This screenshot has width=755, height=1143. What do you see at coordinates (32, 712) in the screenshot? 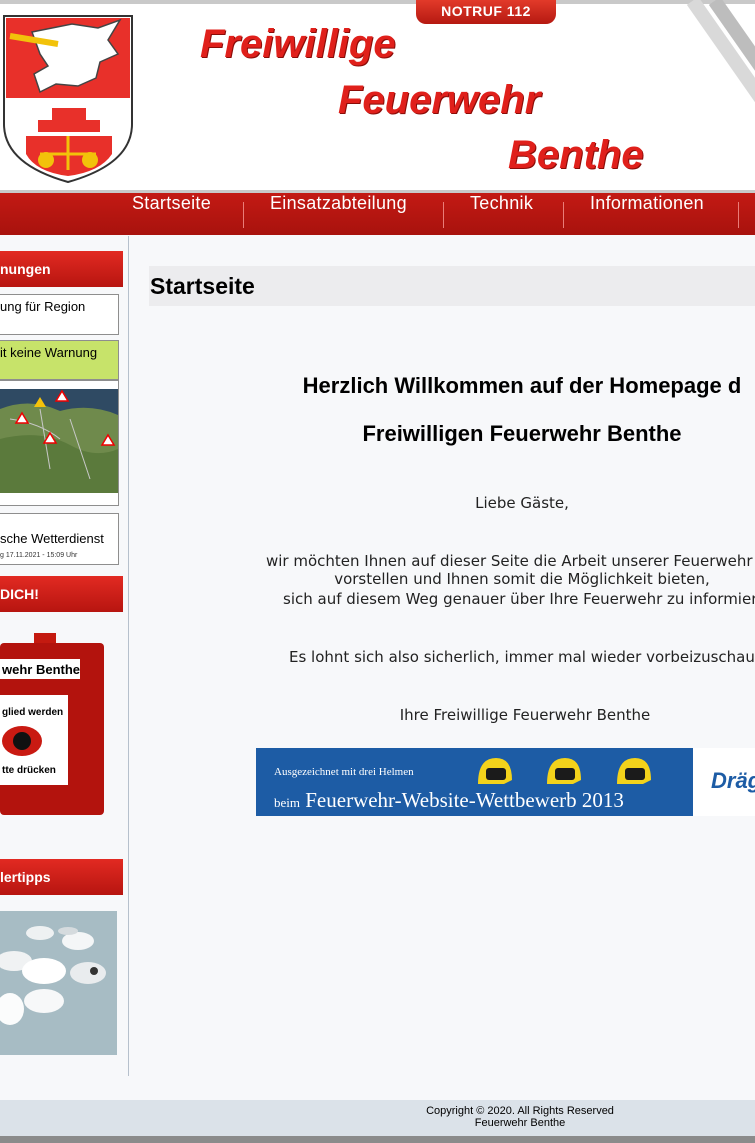
I see `alarm-member-text: glied werden` at bounding box center [32, 712].